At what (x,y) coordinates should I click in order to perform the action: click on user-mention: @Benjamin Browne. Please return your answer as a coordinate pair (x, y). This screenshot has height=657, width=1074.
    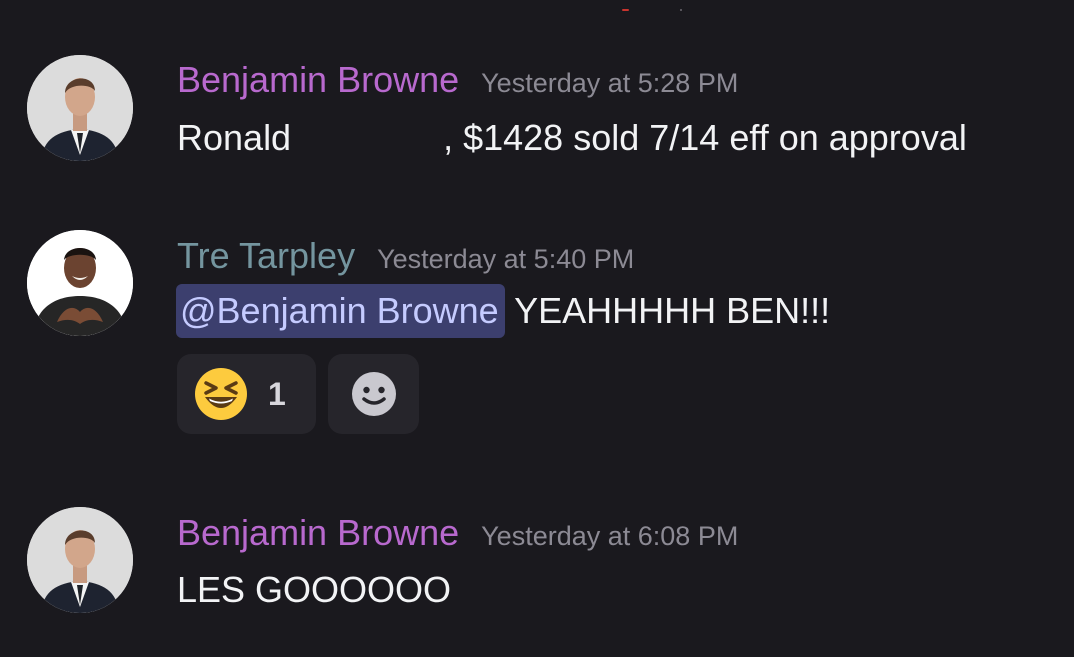
    Looking at the image, I should click on (340, 311).